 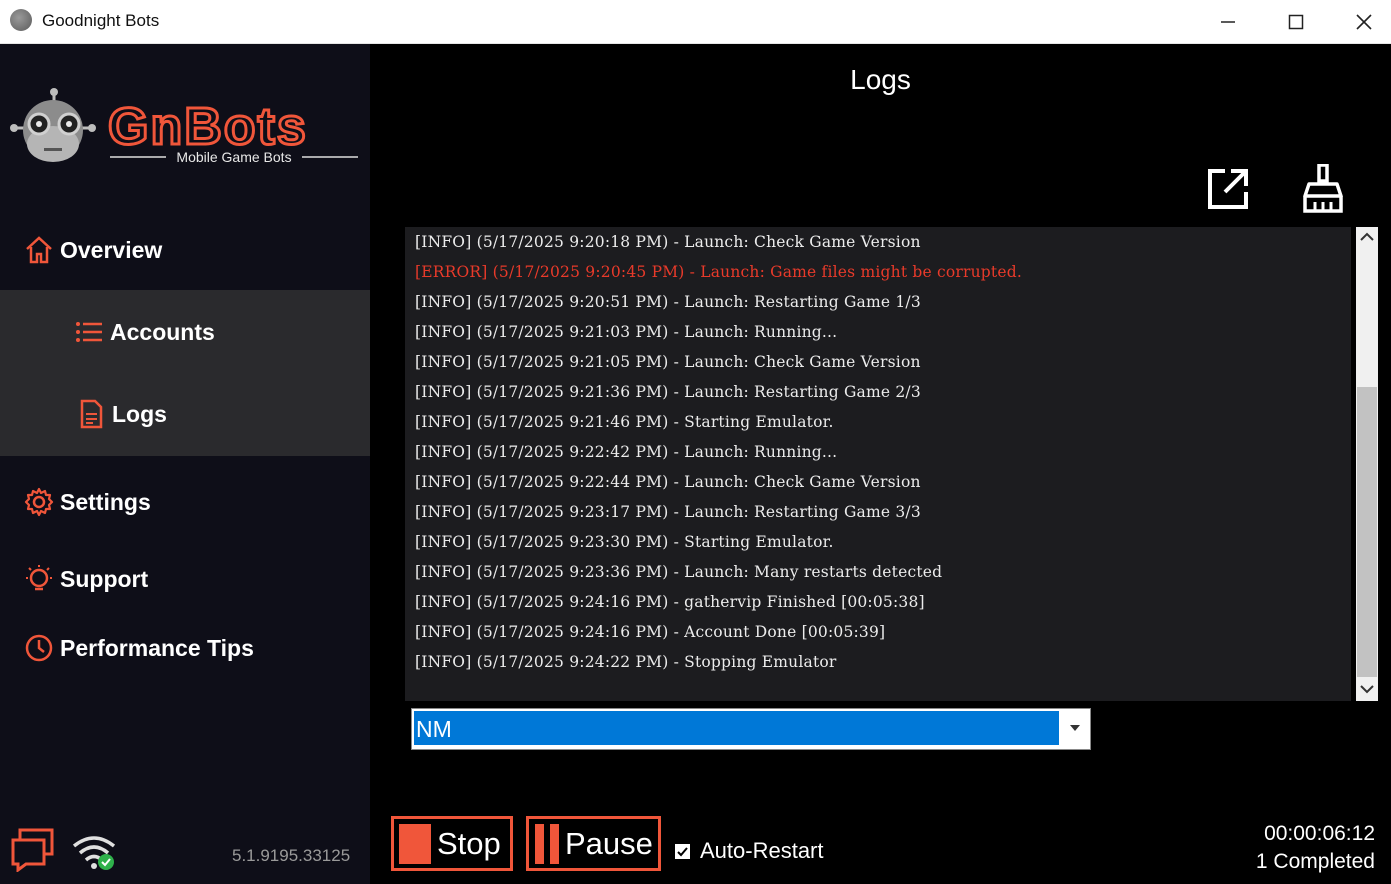 I want to click on app-icon, so click(x=21, y=20).